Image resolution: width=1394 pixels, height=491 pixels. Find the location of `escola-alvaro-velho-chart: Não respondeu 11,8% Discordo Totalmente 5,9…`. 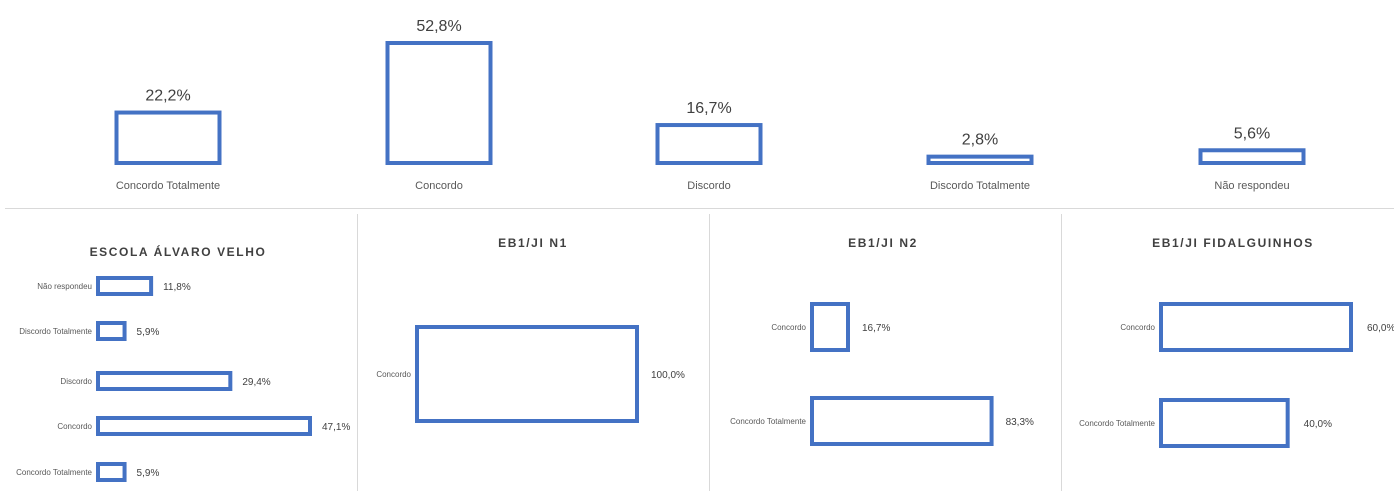

escola-alvaro-velho-chart: Não respondeu 11,8% Discordo Totalmente 5,9… is located at coordinates (183, 379).